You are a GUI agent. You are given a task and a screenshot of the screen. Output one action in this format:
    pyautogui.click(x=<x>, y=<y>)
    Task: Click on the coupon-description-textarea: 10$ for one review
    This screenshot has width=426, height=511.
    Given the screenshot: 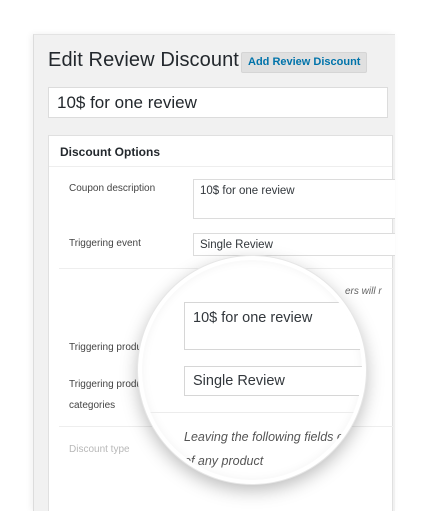 What is the action you would take?
    pyautogui.click(x=294, y=199)
    